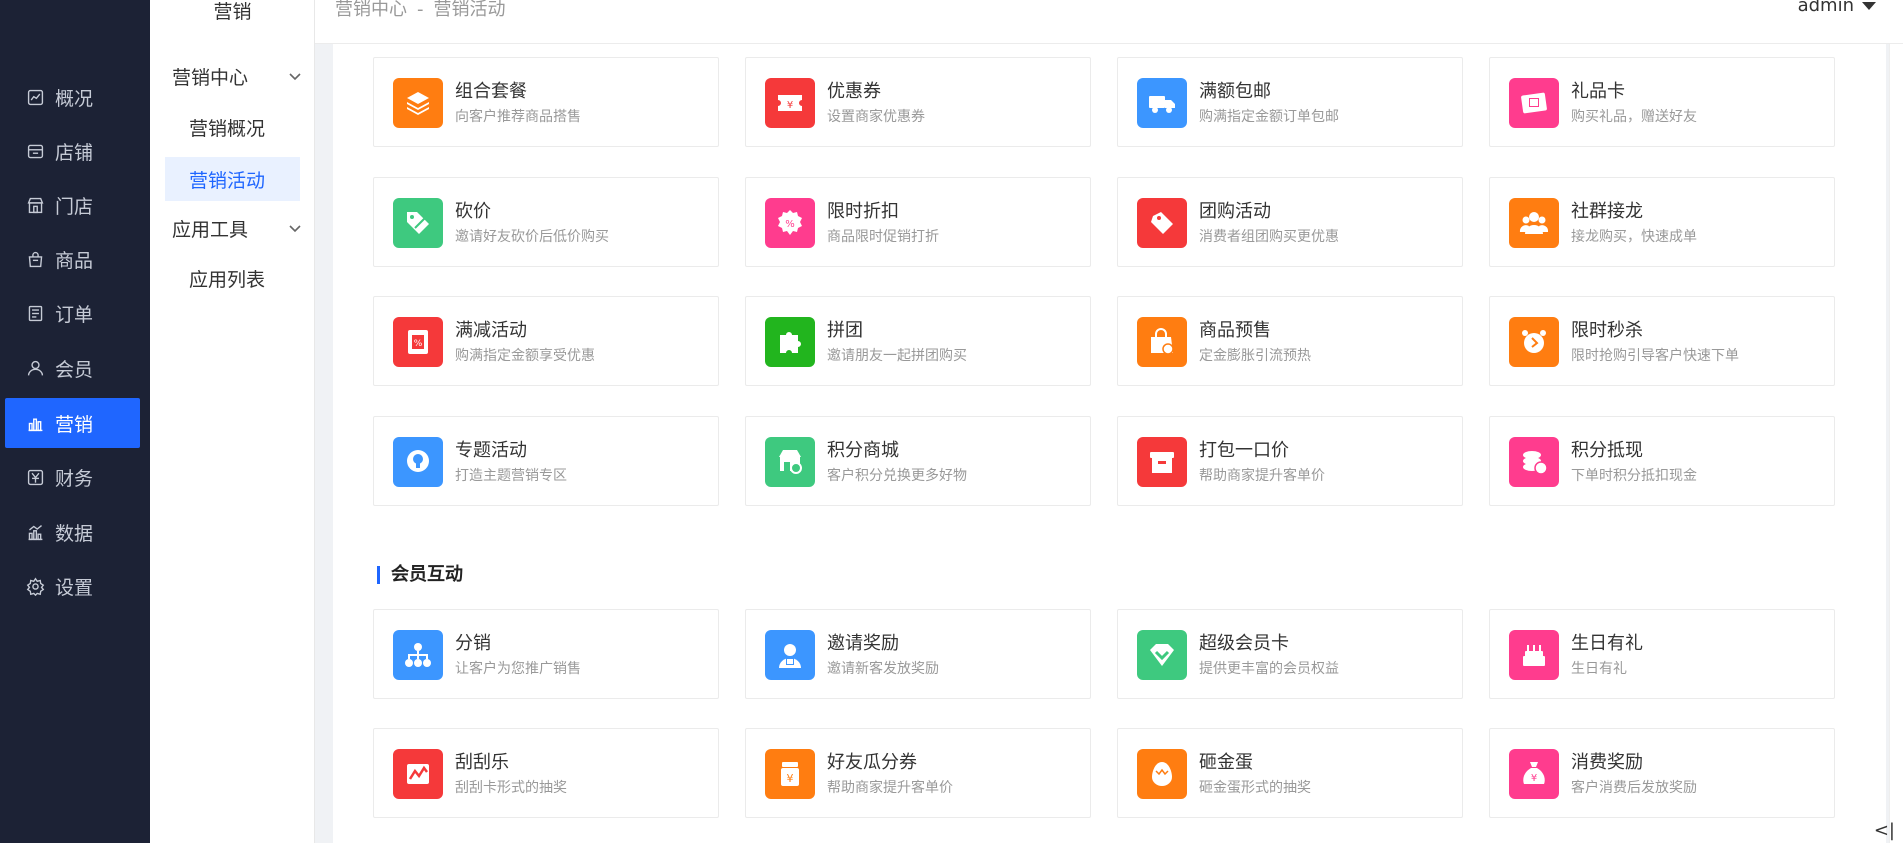 The image size is (1903, 843). Describe the element at coordinates (918, 773) in the screenshot. I see `activity-card: ¥ 好友瓜分券 帮助商家提升客单价` at that location.